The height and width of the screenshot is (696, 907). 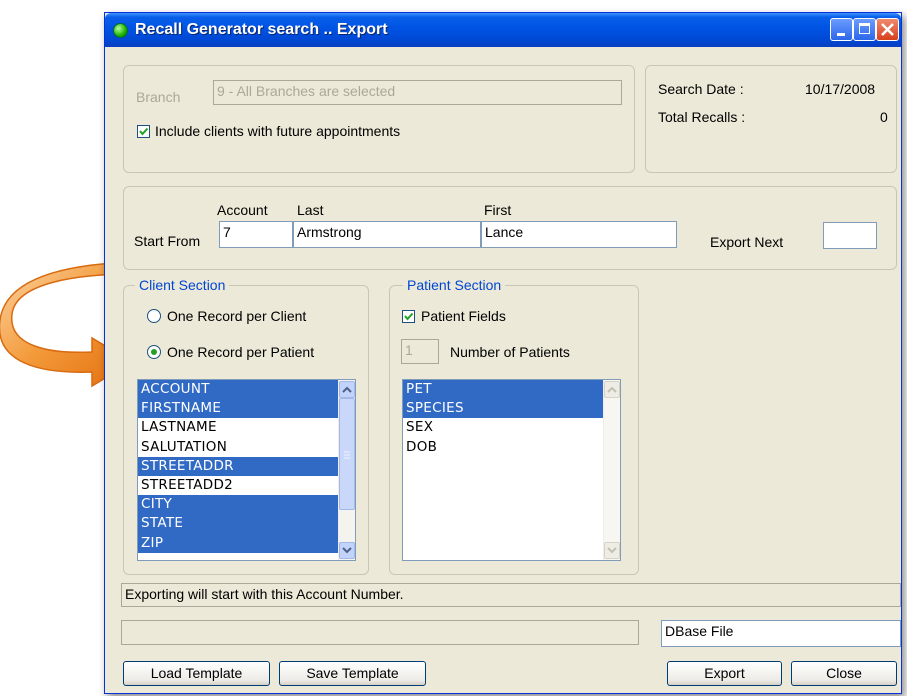 I want to click on scroll-thumb, so click(x=347, y=454).